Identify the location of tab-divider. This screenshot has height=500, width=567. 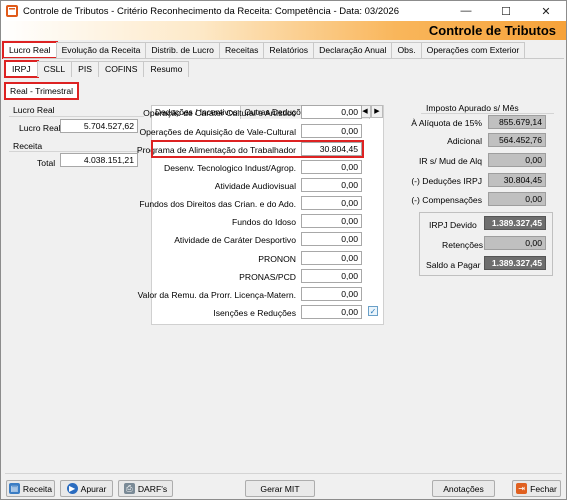
(283, 58).